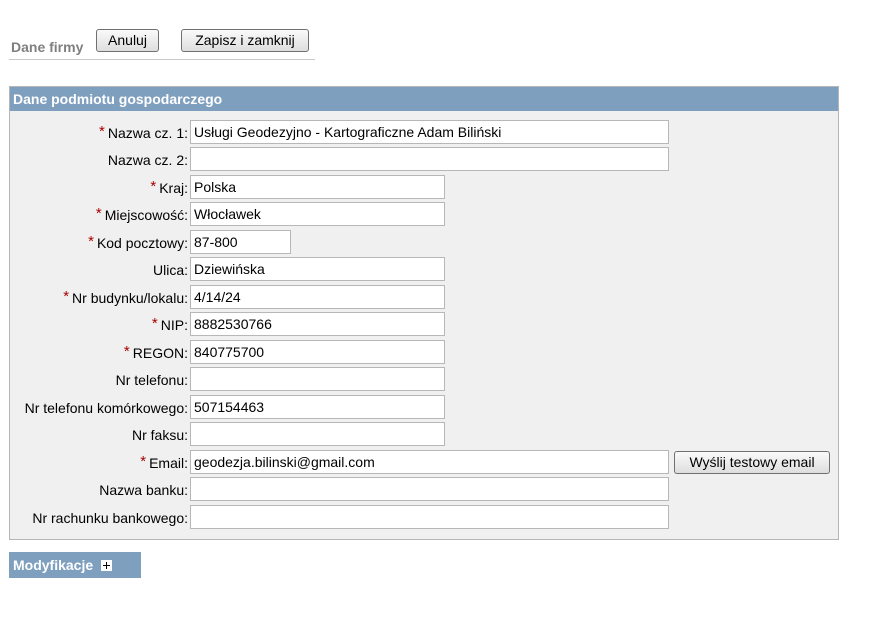 Image resolution: width=870 pixels, height=622 pixels. Describe the element at coordinates (429, 159) in the screenshot. I see `name2-input` at that location.